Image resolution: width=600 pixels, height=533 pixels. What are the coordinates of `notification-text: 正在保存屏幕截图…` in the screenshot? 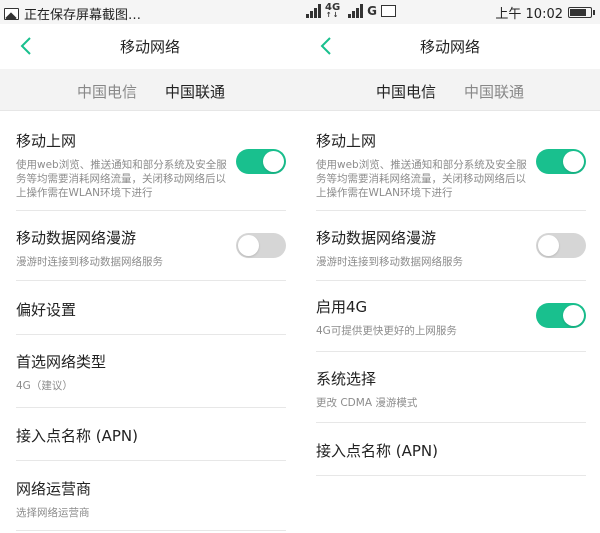 It's located at (83, 15).